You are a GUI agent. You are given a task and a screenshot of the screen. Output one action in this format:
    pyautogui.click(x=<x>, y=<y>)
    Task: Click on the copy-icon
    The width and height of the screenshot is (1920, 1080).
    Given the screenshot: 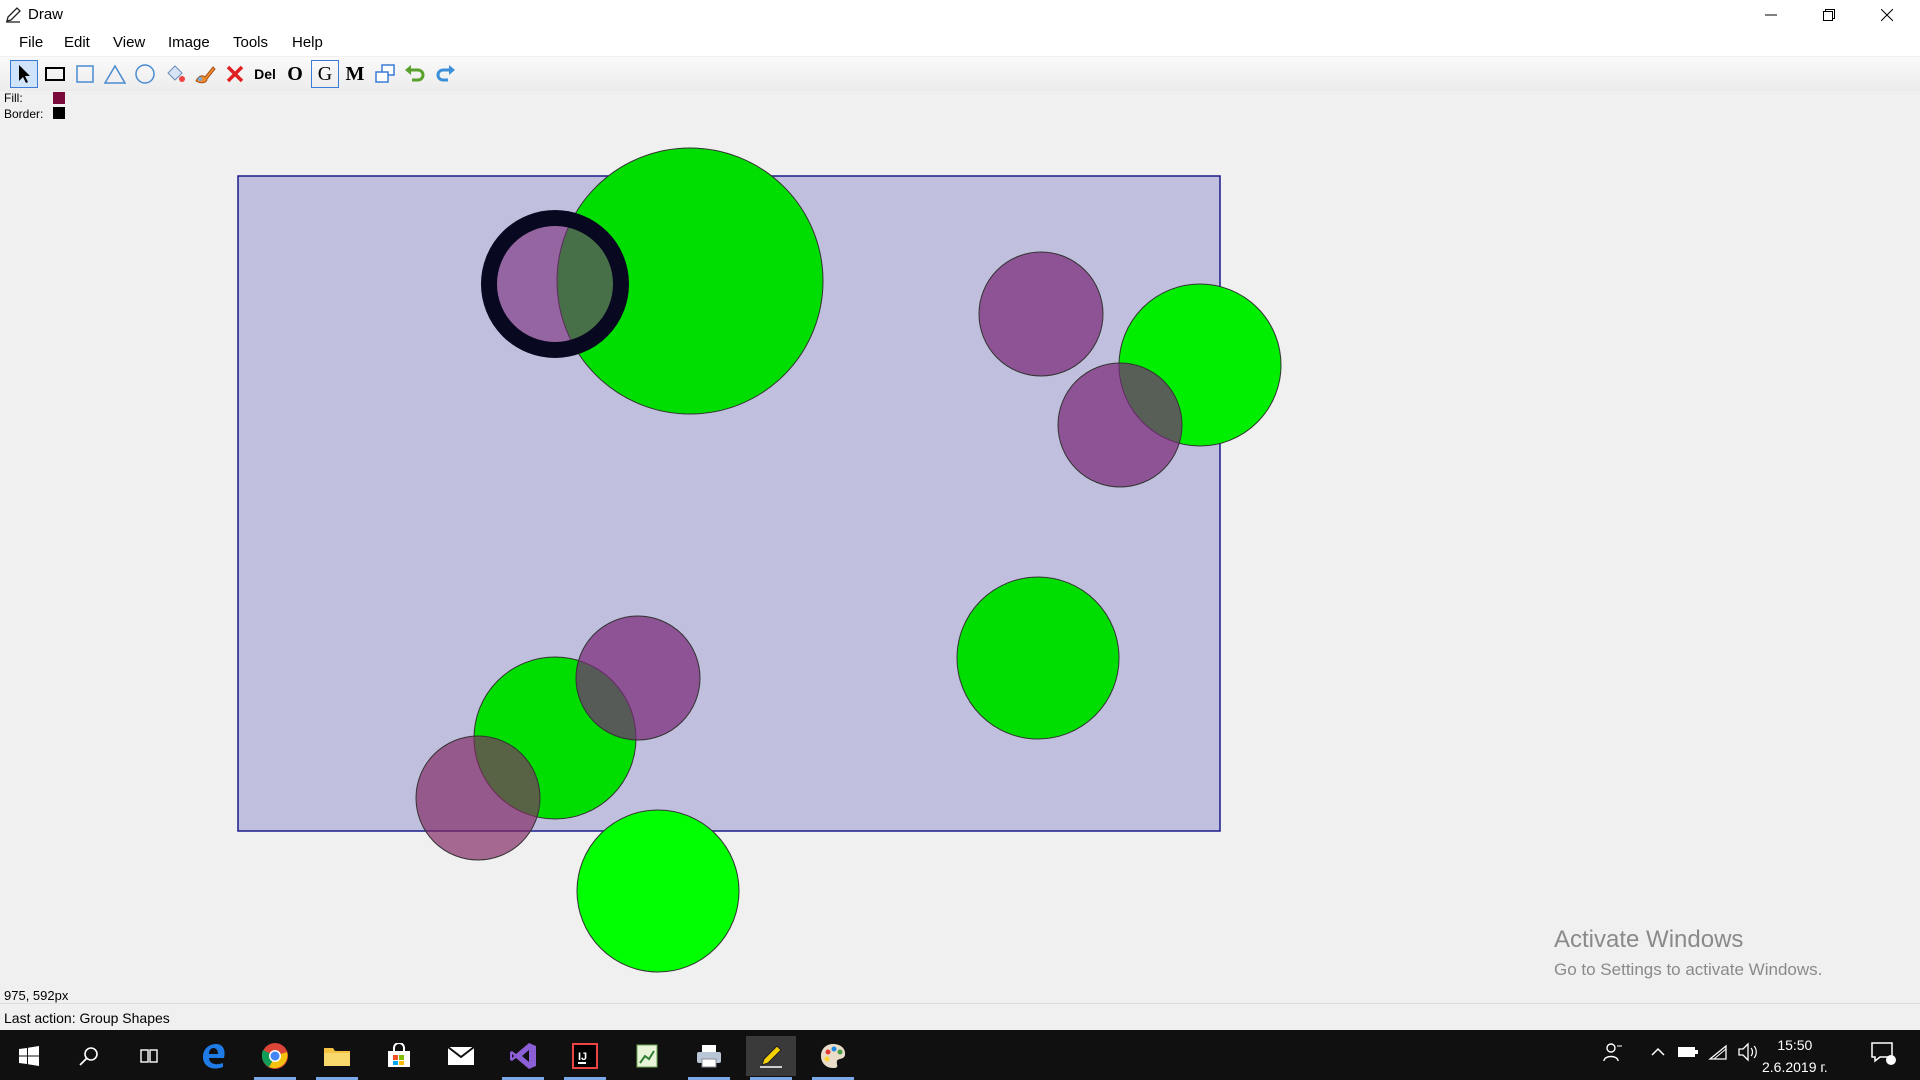 What is the action you would take?
    pyautogui.click(x=385, y=73)
    